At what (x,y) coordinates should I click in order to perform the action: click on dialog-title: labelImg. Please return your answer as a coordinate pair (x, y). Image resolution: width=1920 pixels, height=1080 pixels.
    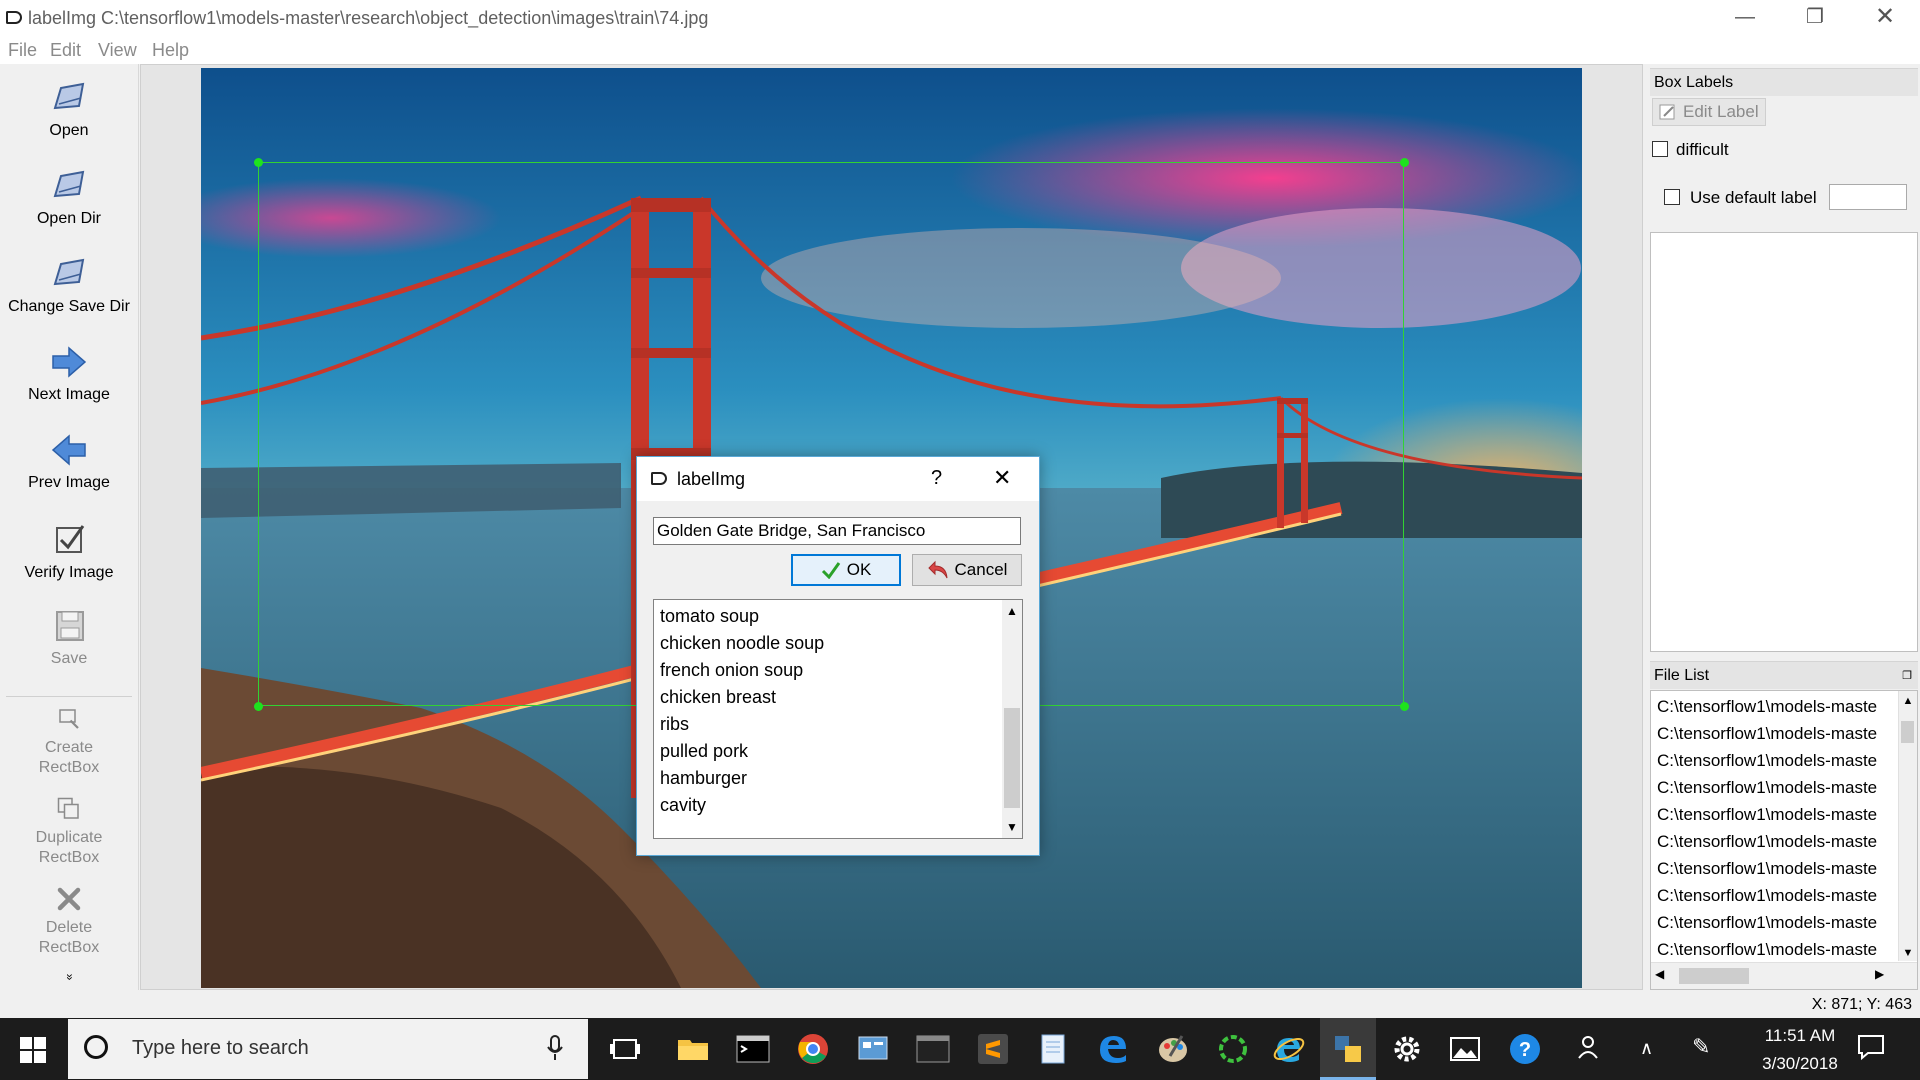
    Looking at the image, I should click on (711, 479).